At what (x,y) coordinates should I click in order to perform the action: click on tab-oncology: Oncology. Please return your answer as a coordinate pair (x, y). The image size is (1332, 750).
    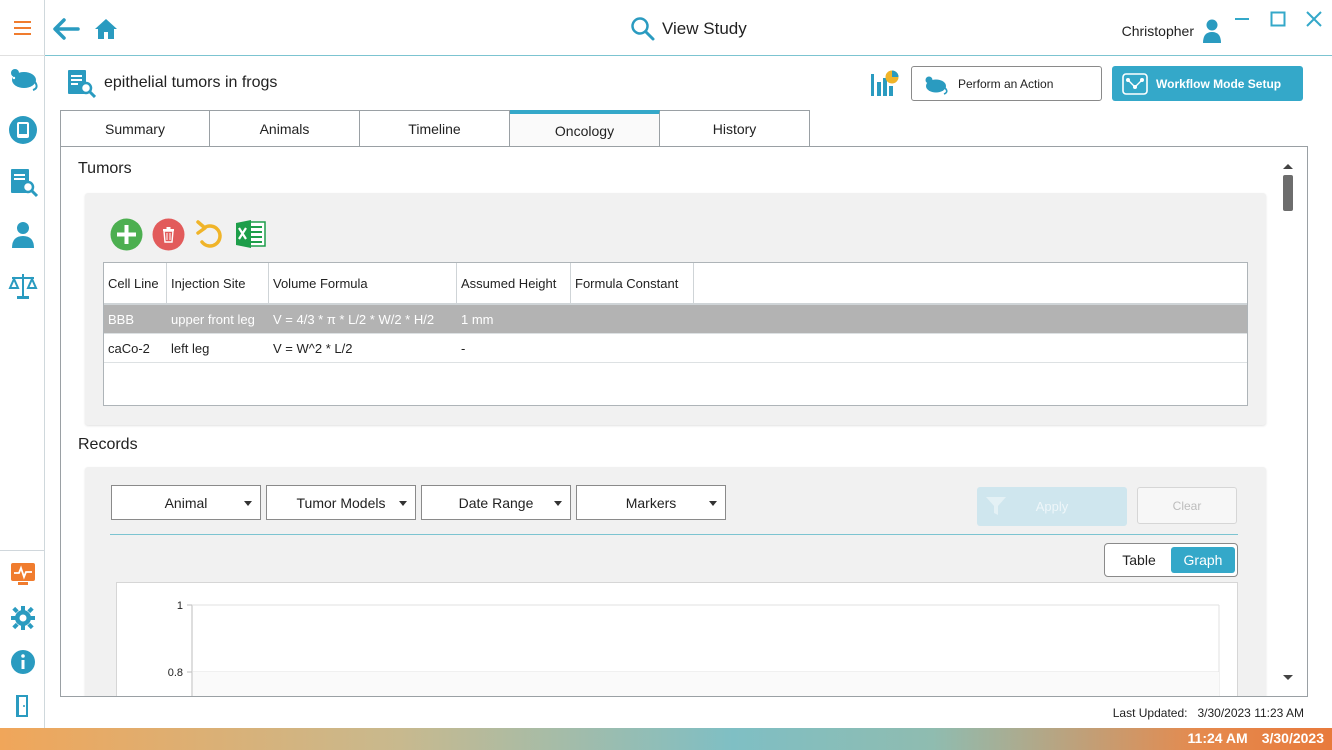
    Looking at the image, I should click on (585, 129).